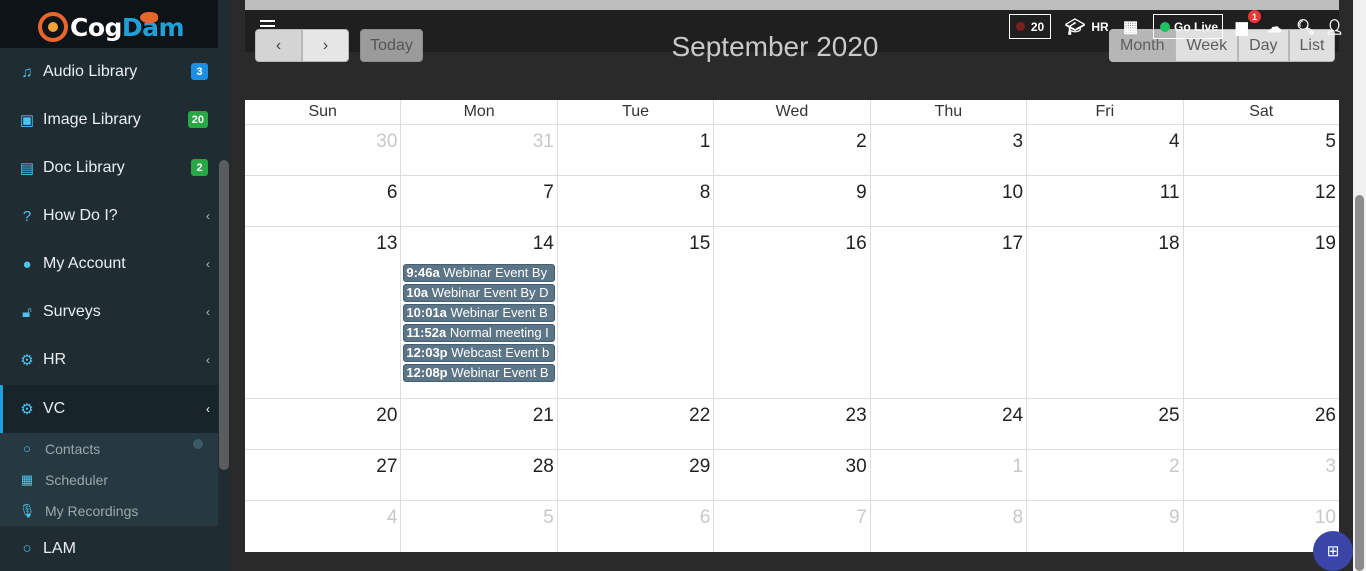  Describe the element at coordinates (479, 333) in the screenshot. I see `calendar-event: 11:52a Normal meeting I` at that location.